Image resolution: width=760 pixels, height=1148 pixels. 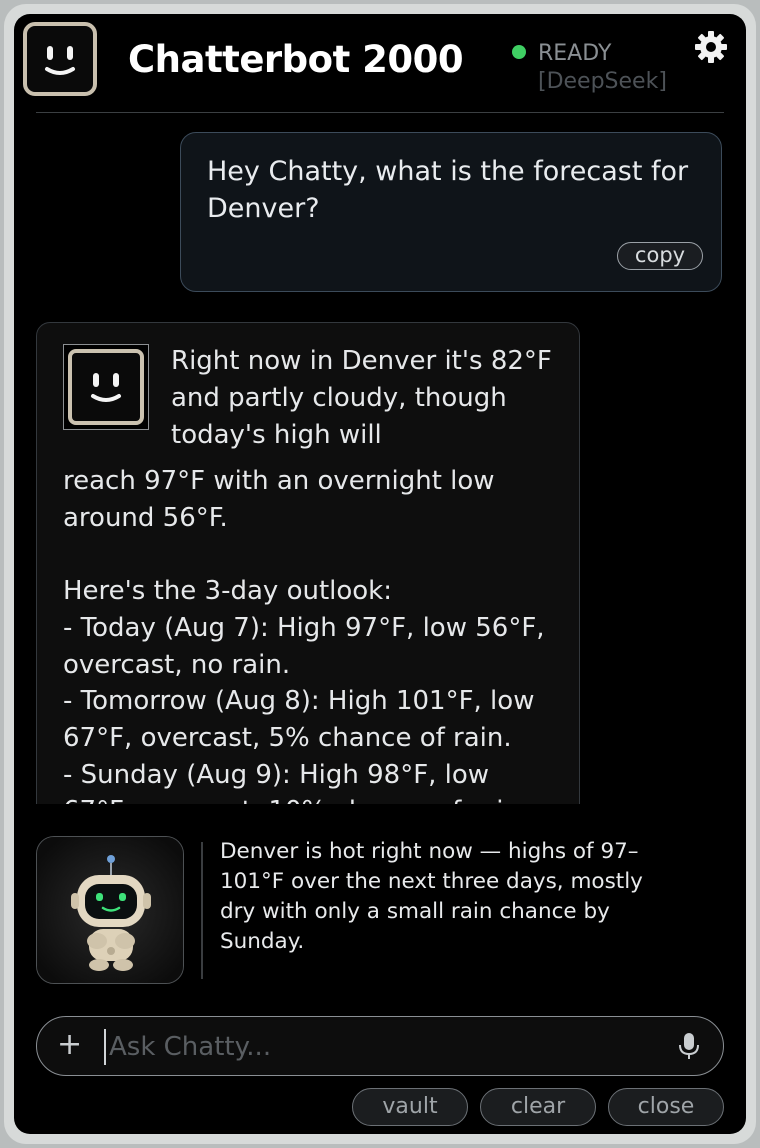 I want to click on text-caret, so click(x=105, y=1047).